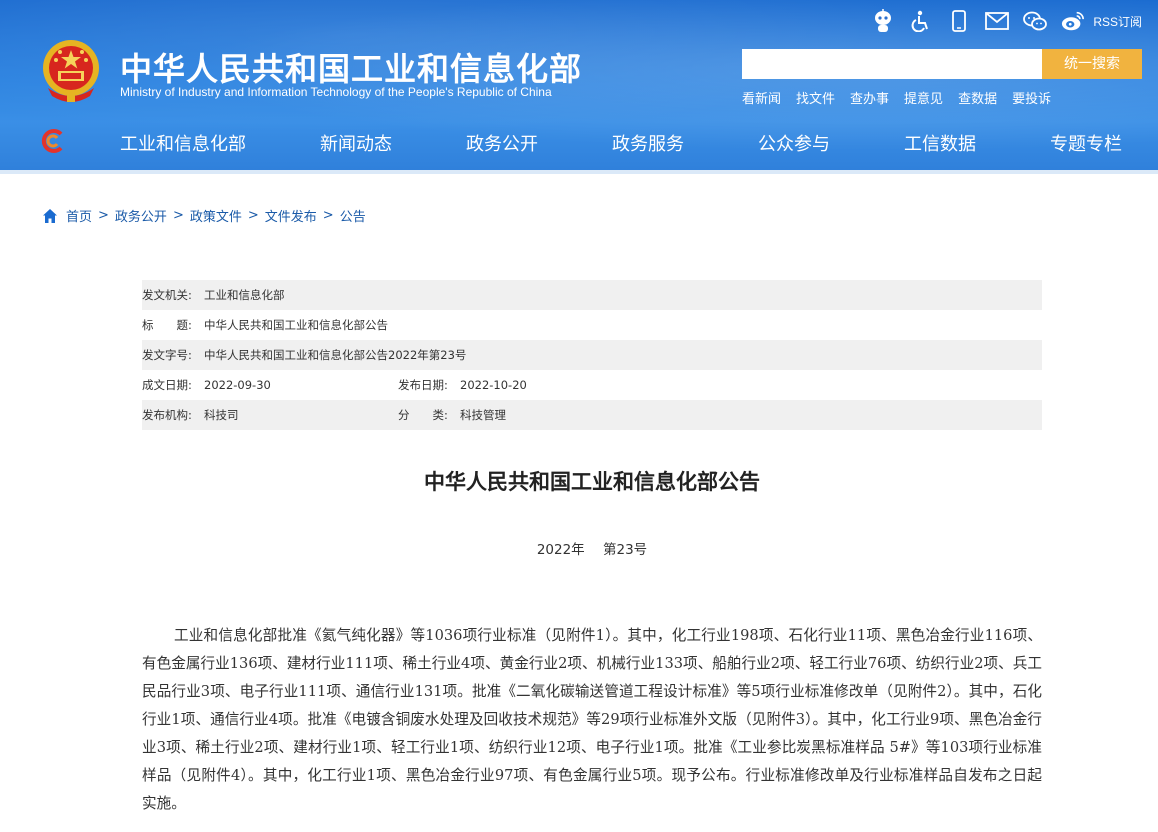 The image size is (1158, 832). Describe the element at coordinates (1035, 21) in the screenshot. I see `wechat-icon` at that location.